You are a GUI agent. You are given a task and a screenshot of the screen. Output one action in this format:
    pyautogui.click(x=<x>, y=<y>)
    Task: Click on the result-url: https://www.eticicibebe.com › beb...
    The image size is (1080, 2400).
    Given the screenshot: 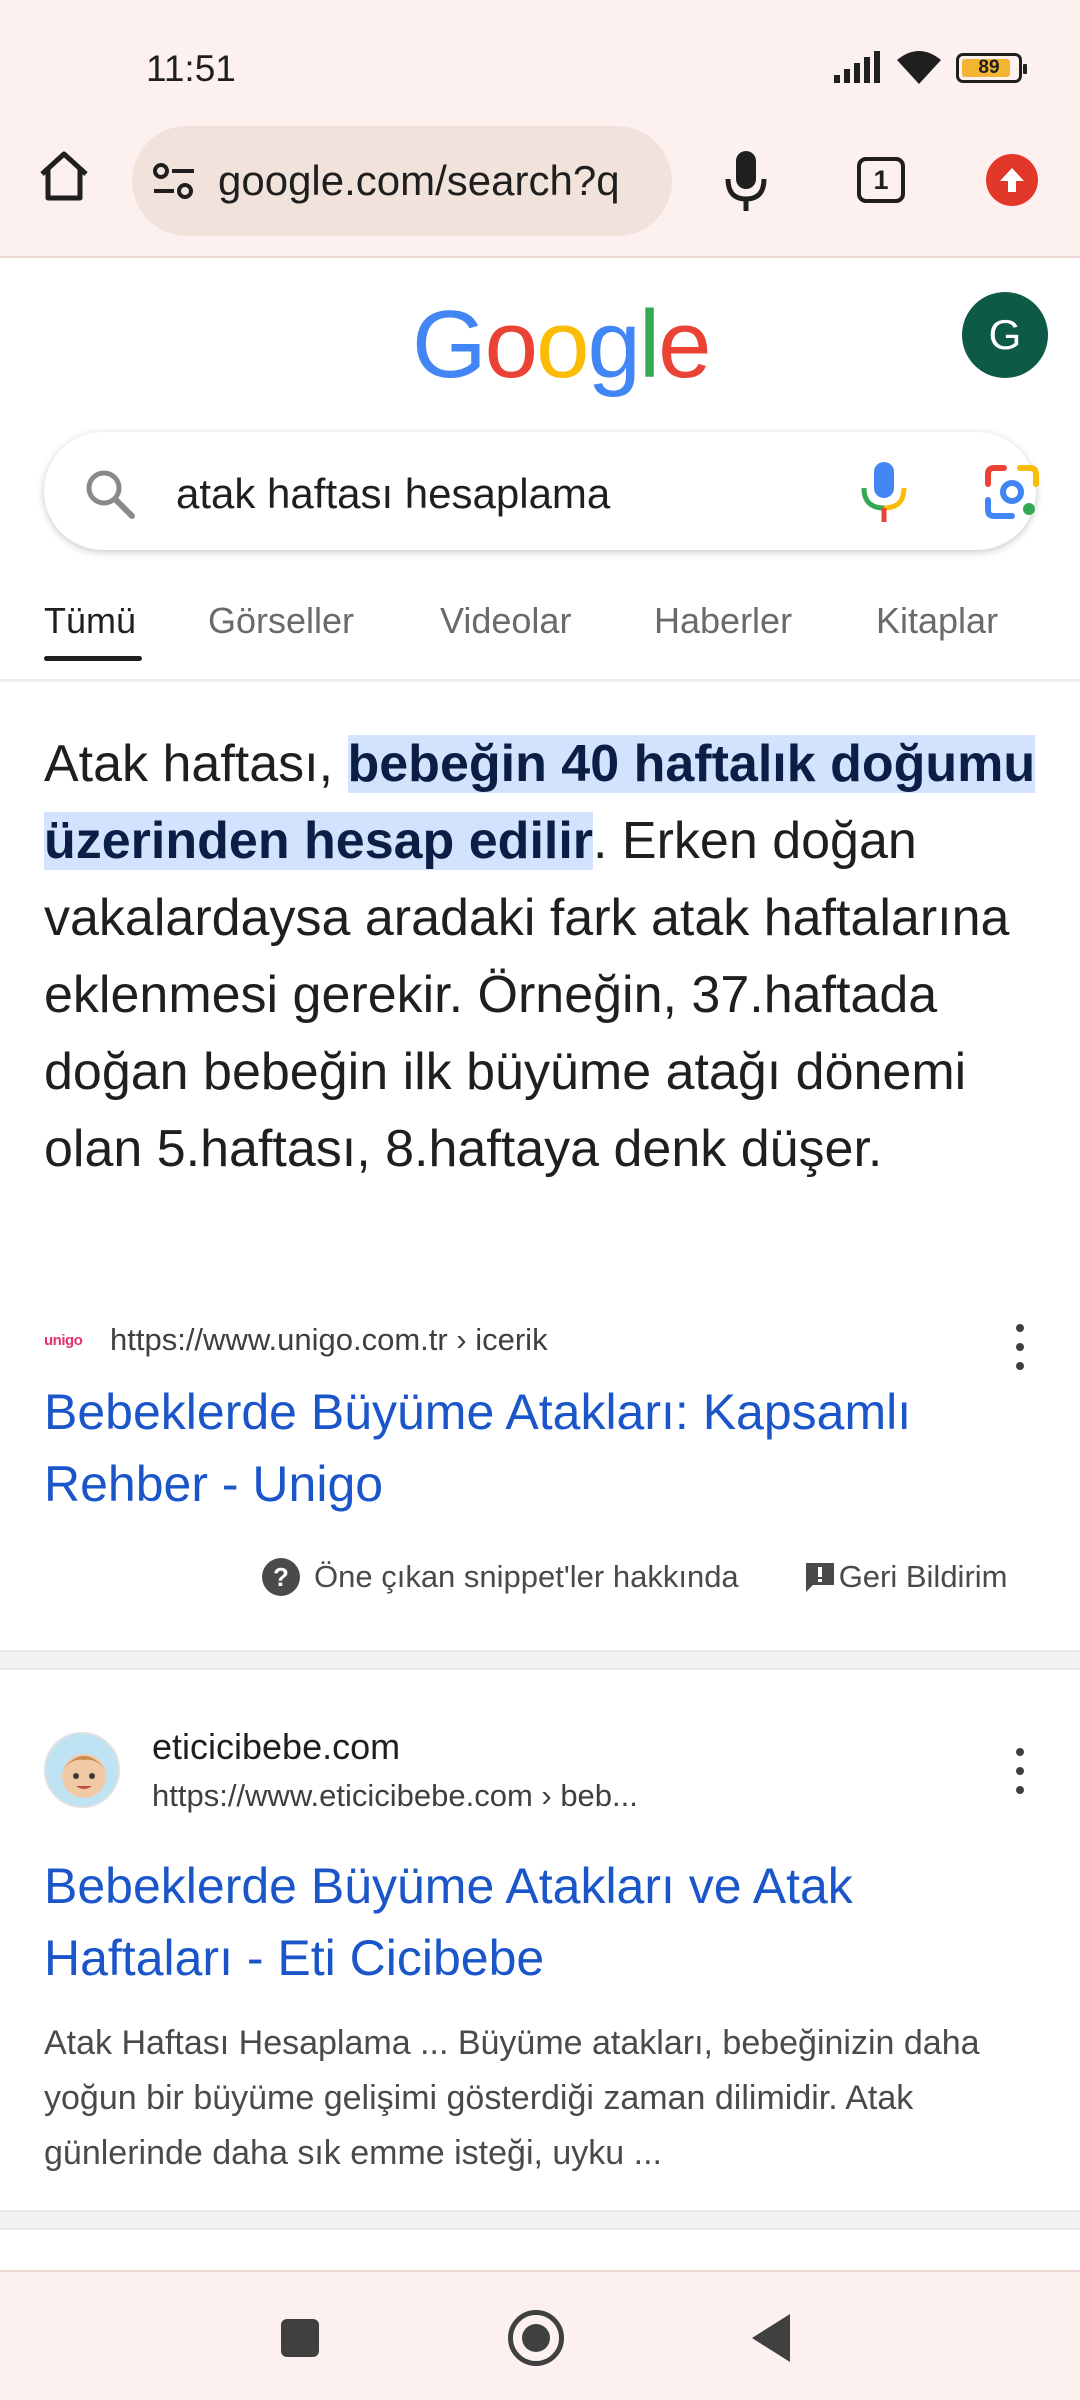 What is the action you would take?
    pyautogui.click(x=395, y=1796)
    